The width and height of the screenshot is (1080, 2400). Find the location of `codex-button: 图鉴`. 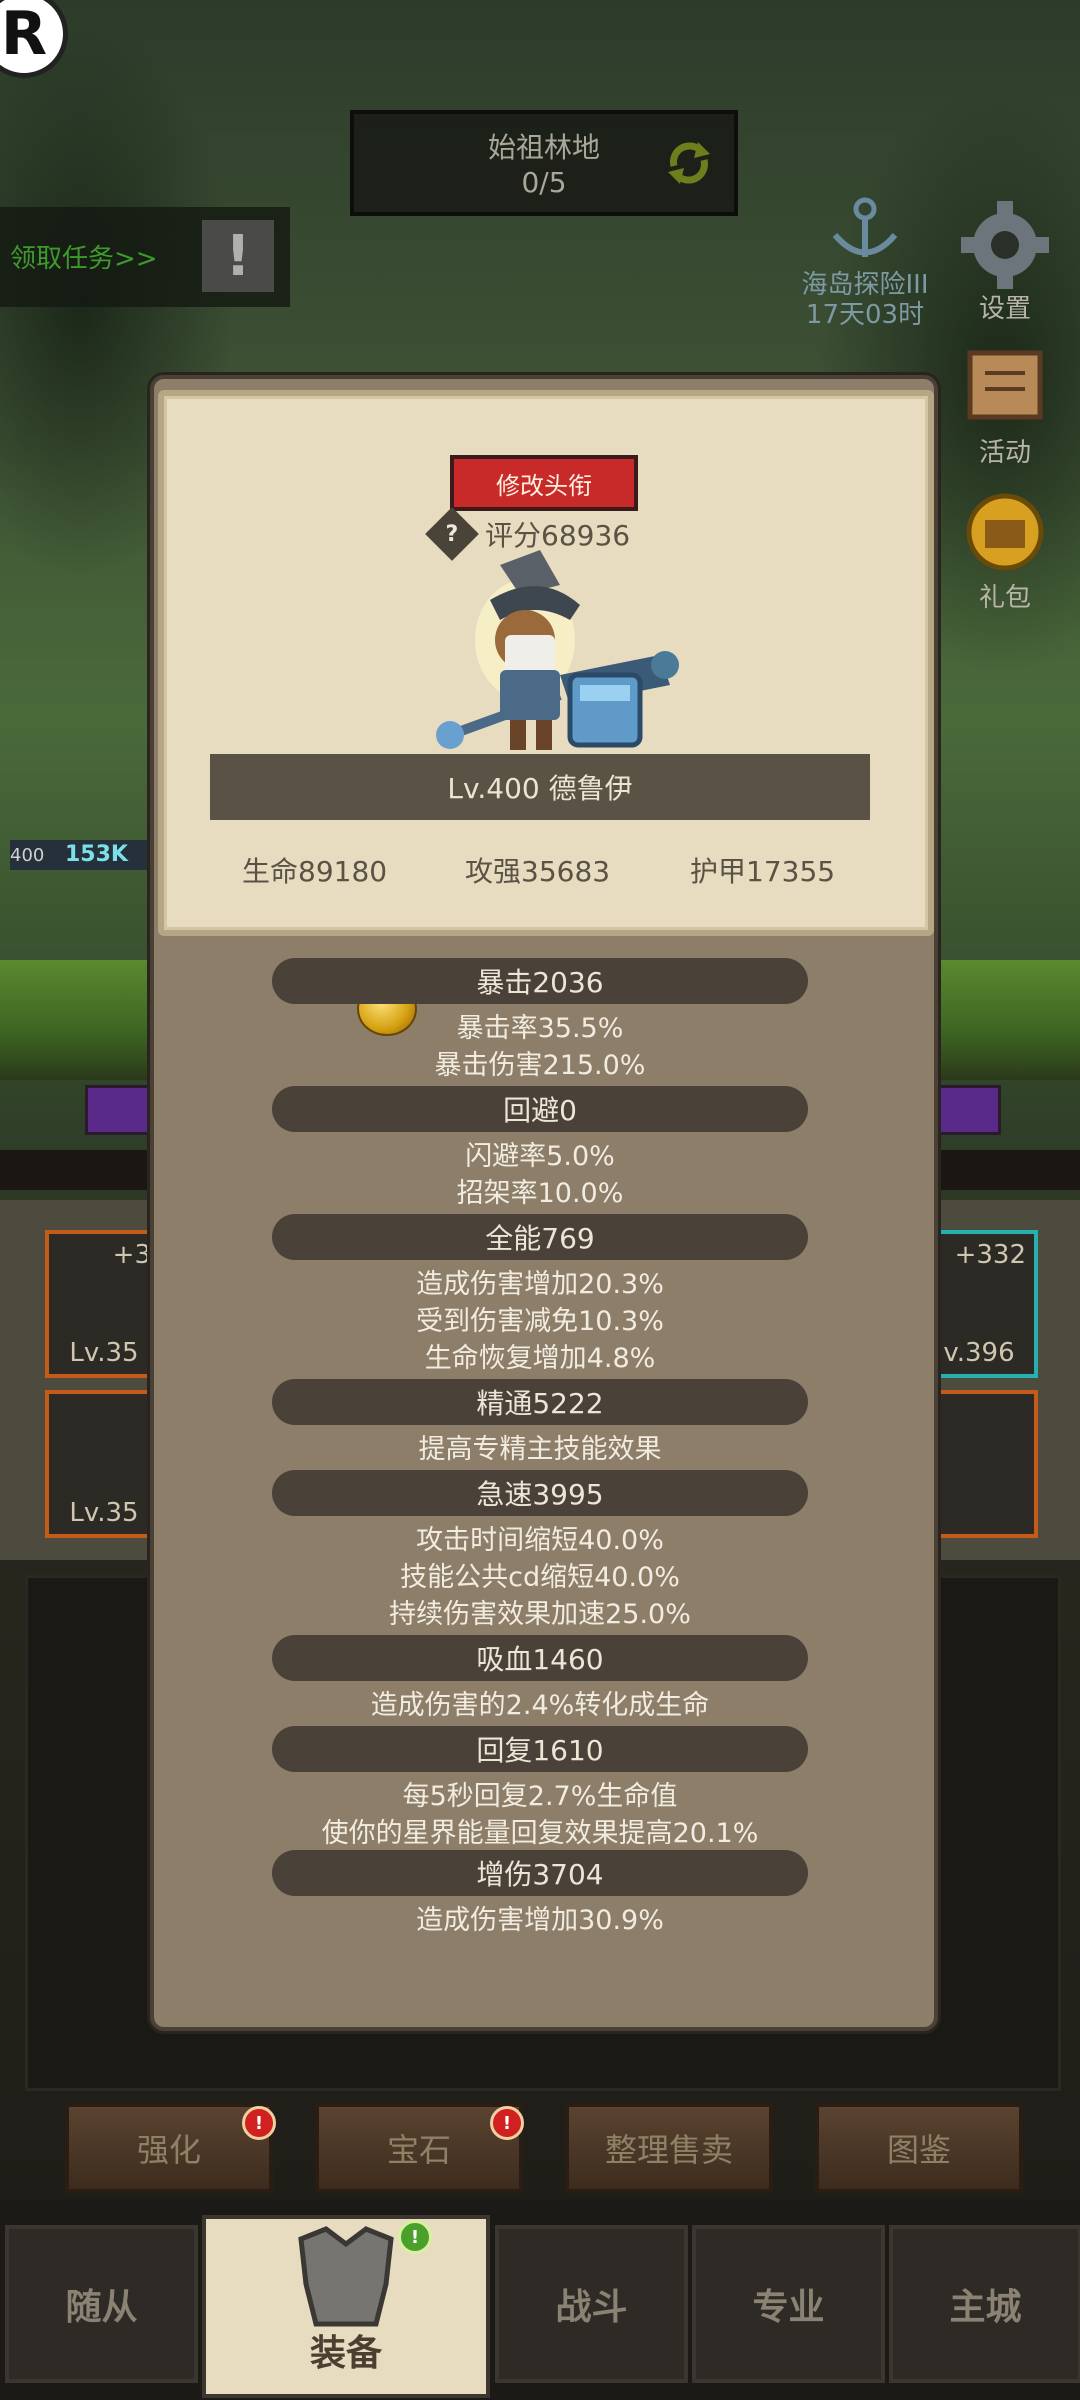

codex-button: 图鉴 is located at coordinates (919, 2148).